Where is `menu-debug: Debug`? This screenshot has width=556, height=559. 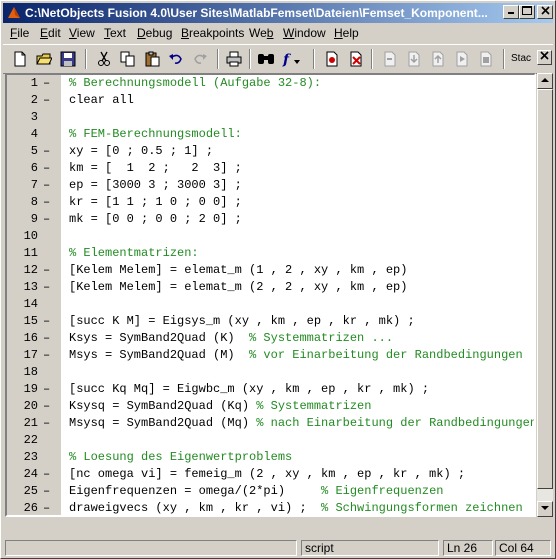 menu-debug: Debug is located at coordinates (154, 33).